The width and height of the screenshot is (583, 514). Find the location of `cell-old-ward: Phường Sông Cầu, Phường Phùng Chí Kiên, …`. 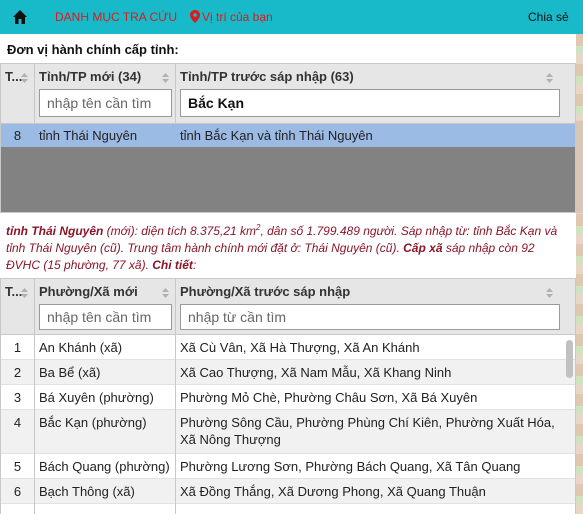

cell-old-ward: Phường Sông Cầu, Phường Phùng Chí Kiên, … is located at coordinates (367, 431).